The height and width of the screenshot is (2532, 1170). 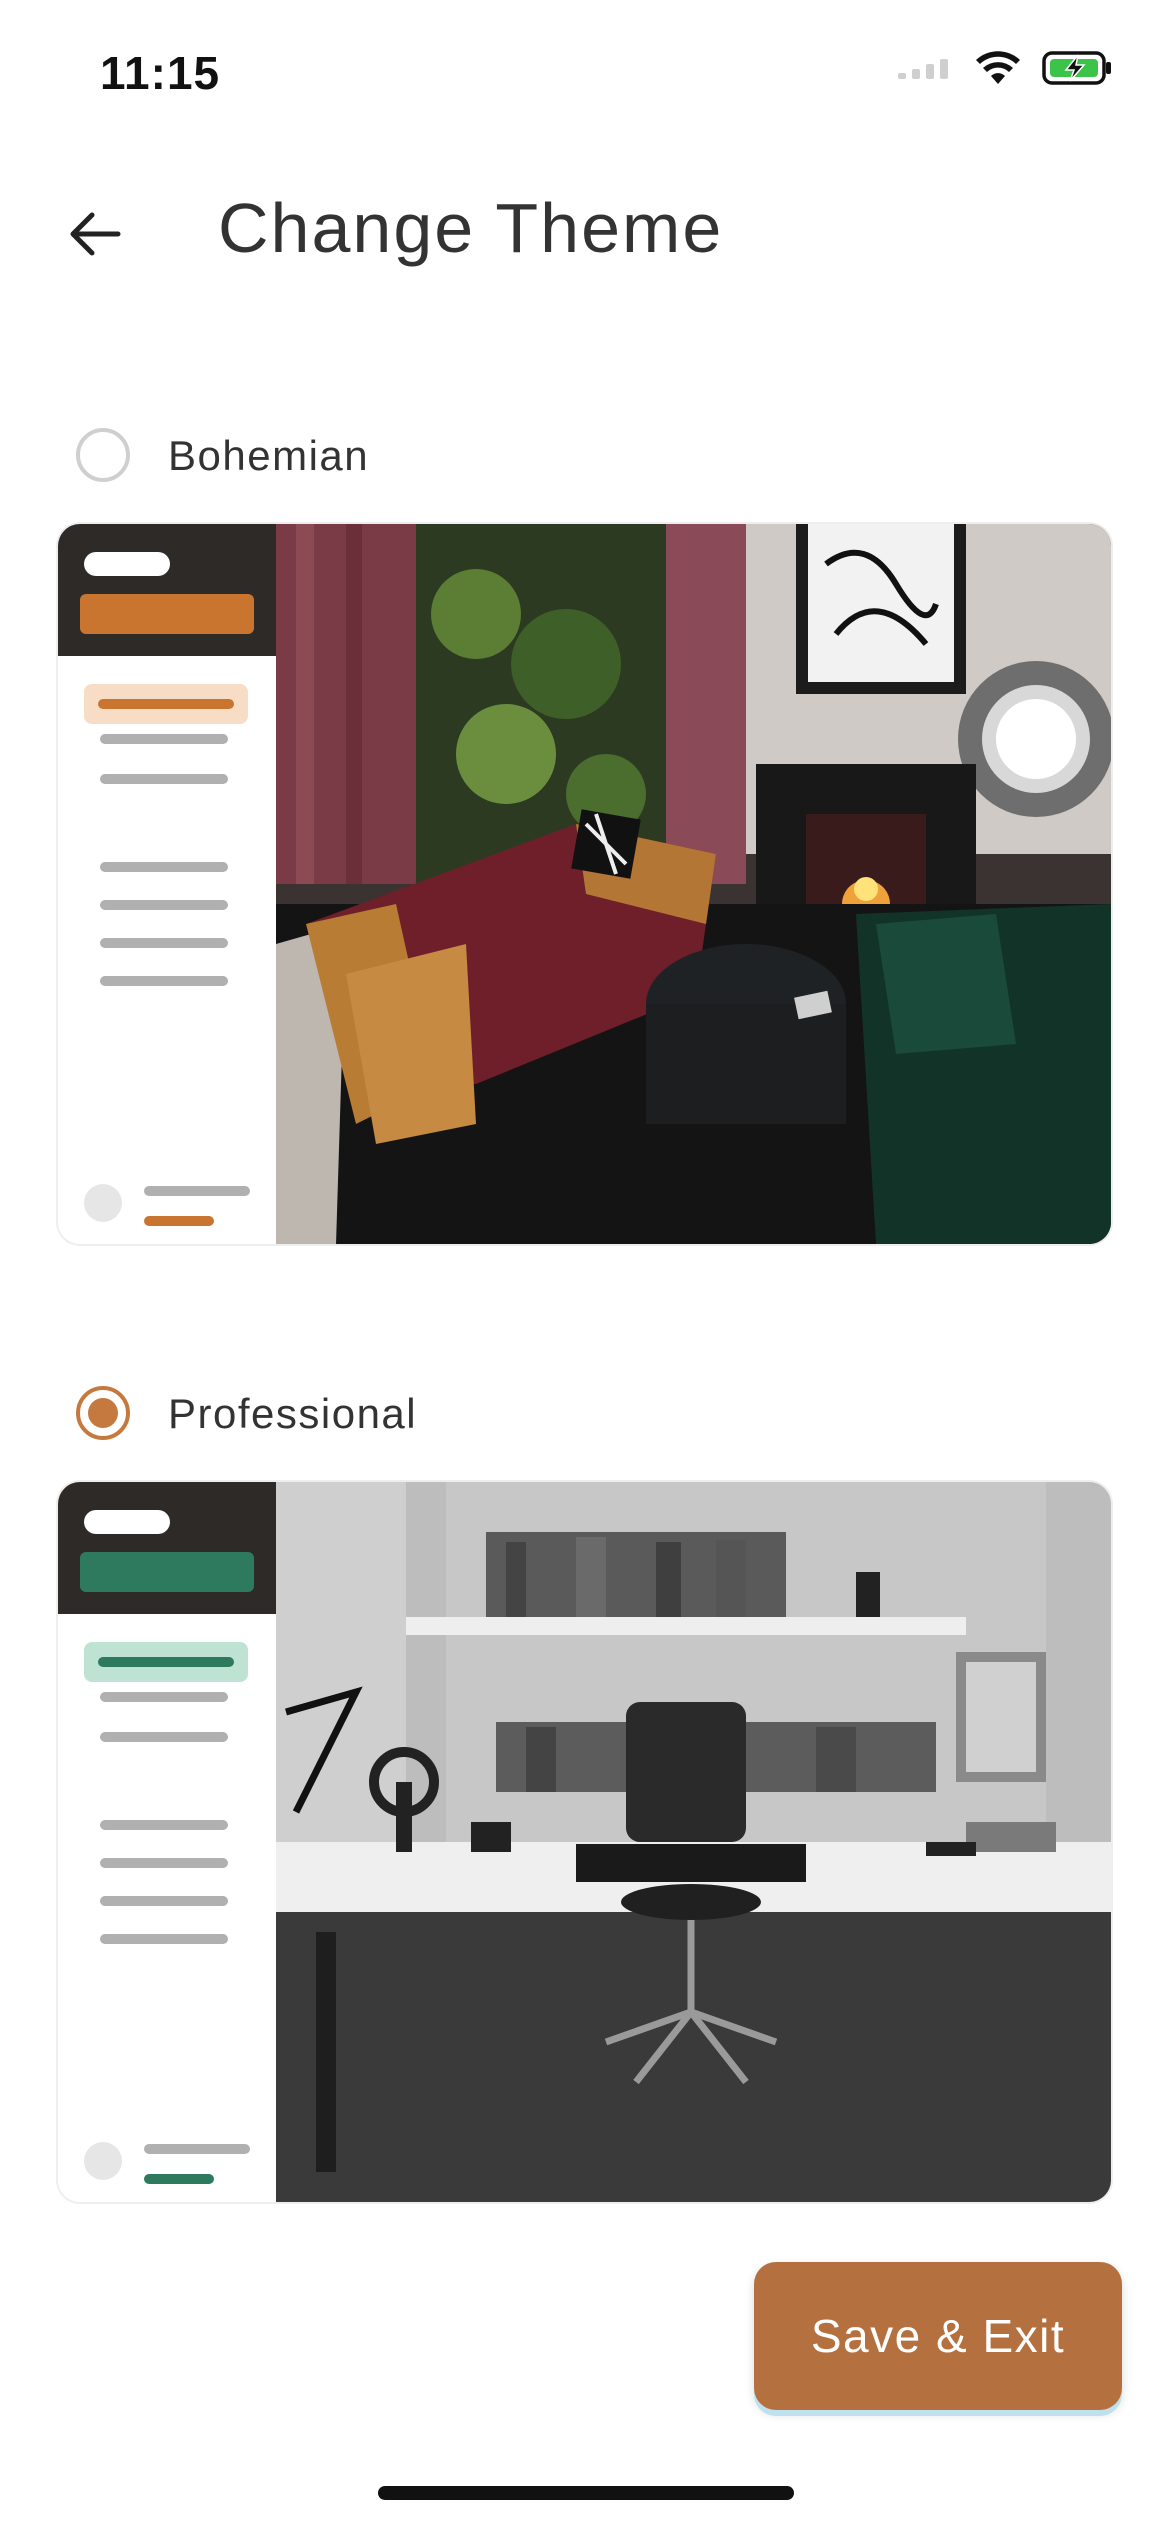 I want to click on save-and-exit-button: Save & Exit, so click(x=938, y=2336).